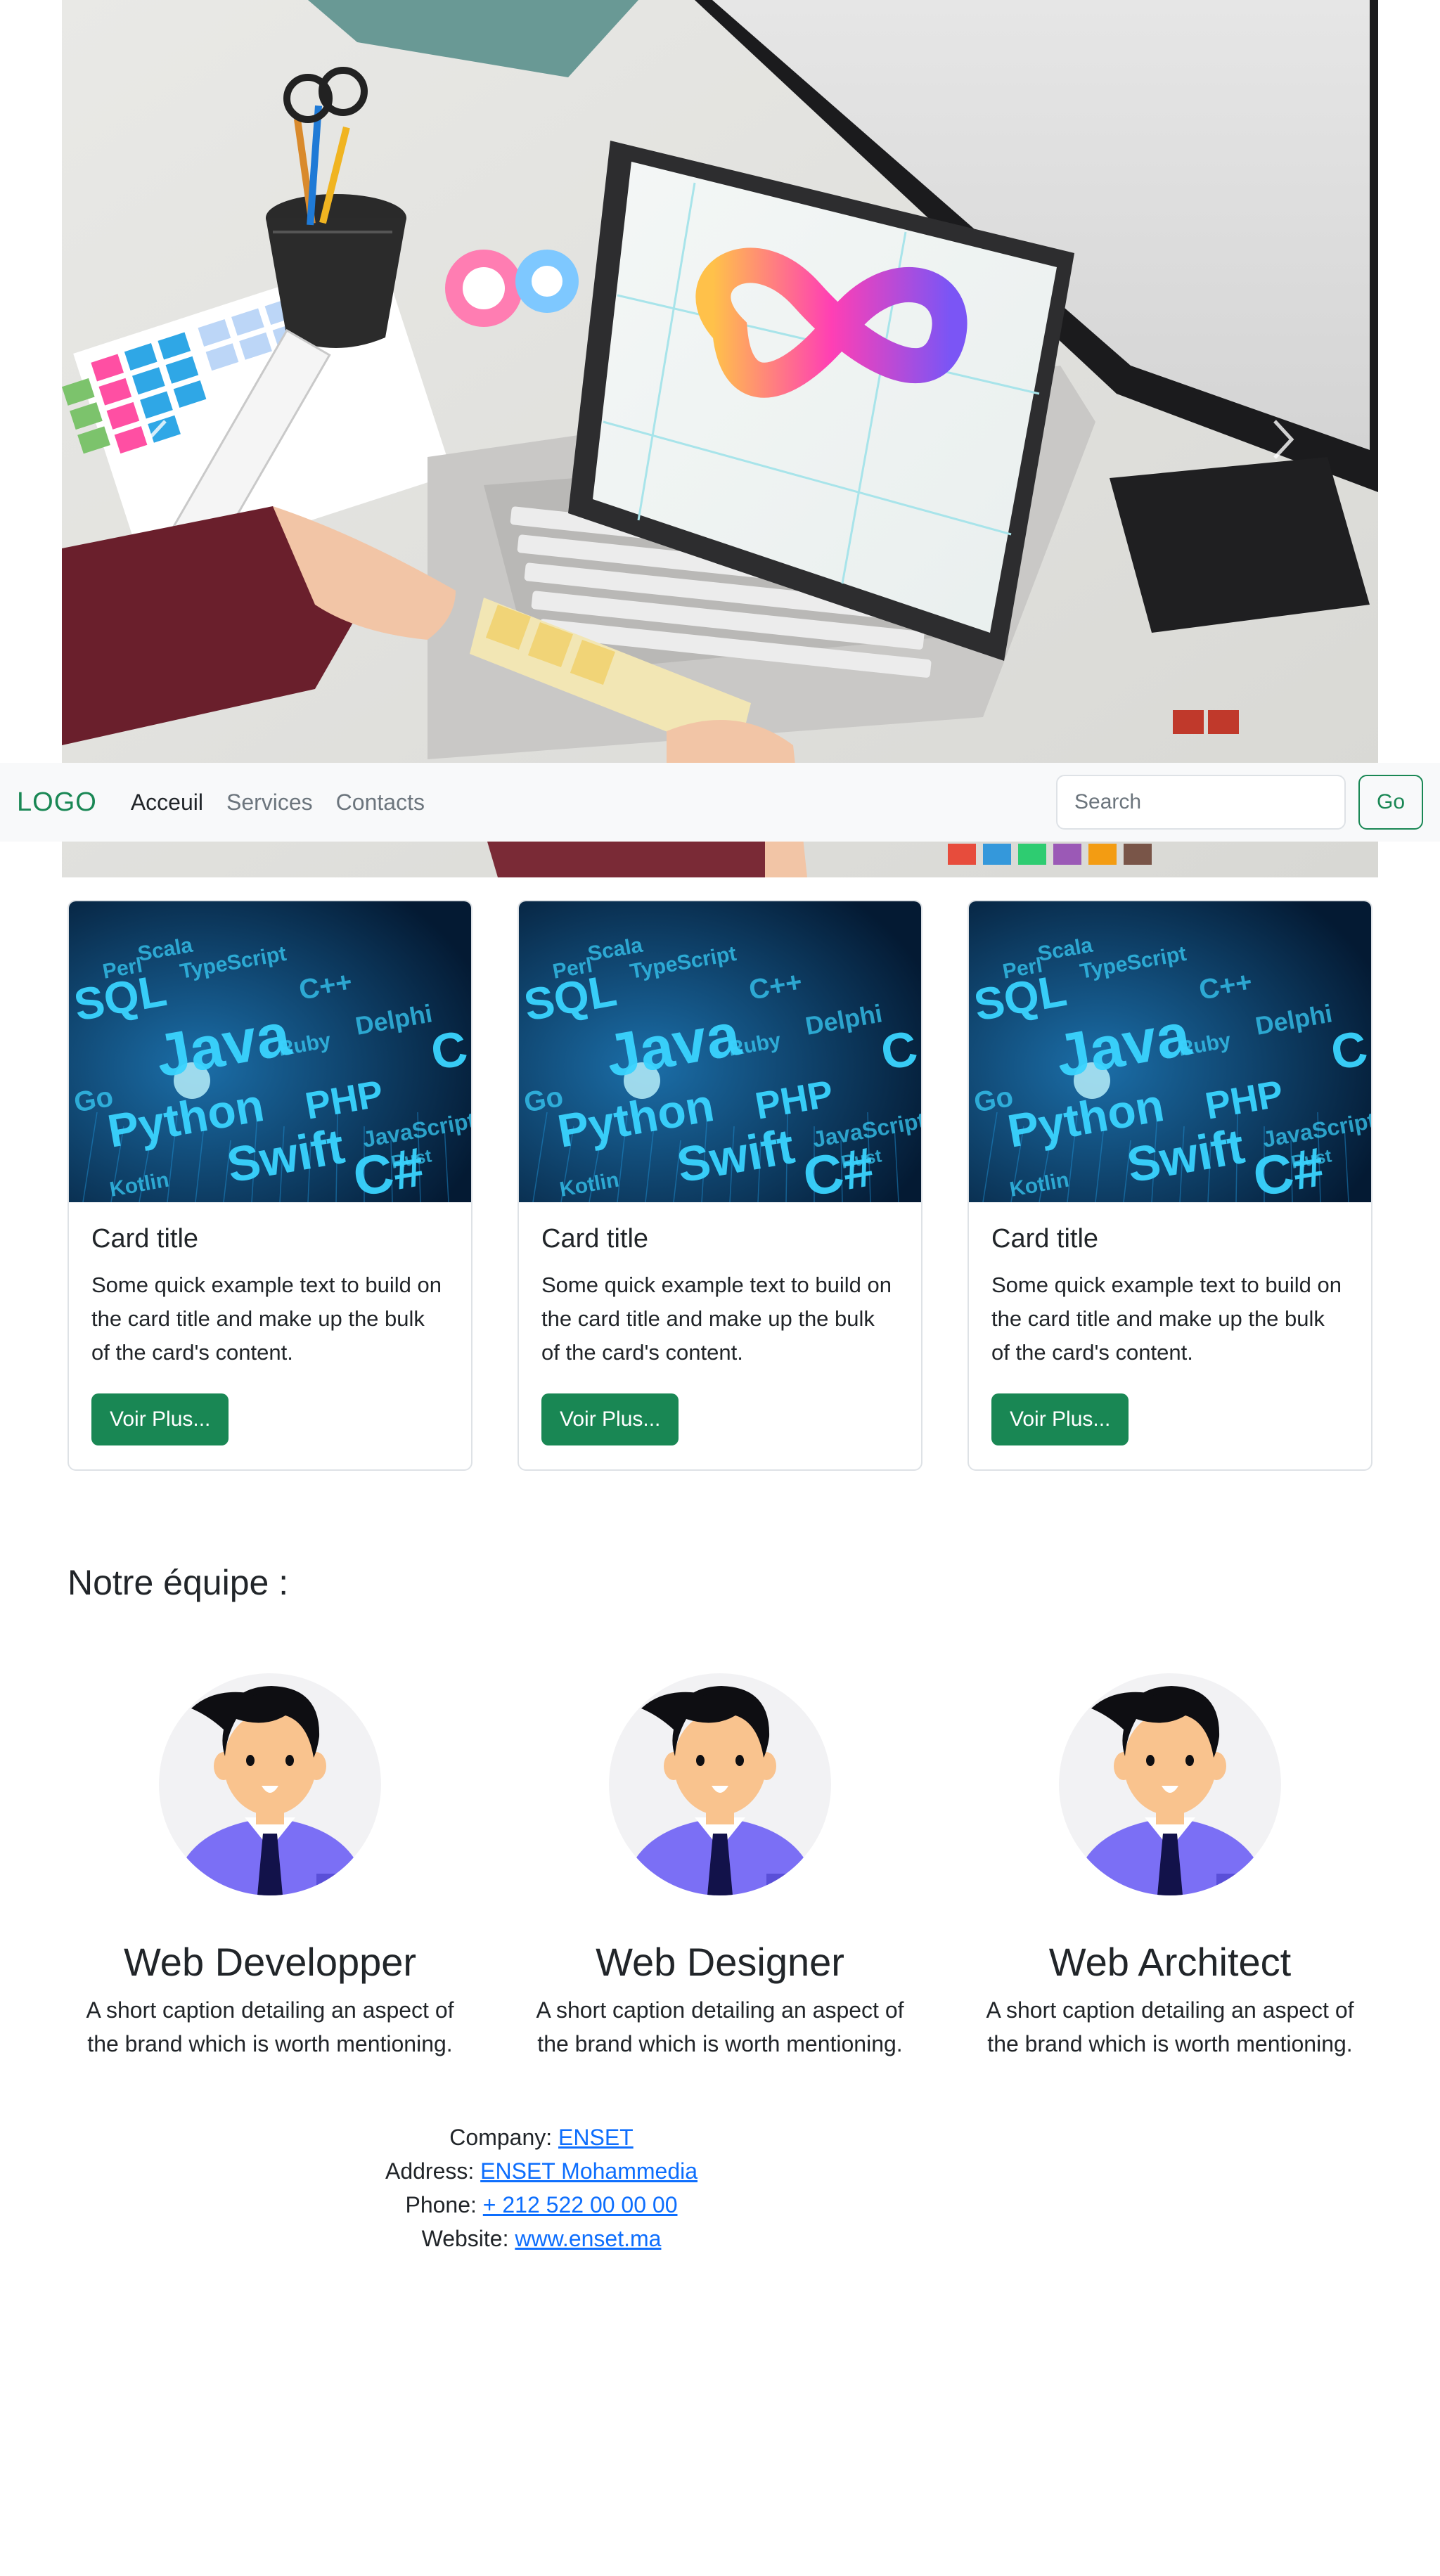 This screenshot has width=1440, height=2576. Describe the element at coordinates (441, 2204) in the screenshot. I see `phone-label: Phone:` at that location.